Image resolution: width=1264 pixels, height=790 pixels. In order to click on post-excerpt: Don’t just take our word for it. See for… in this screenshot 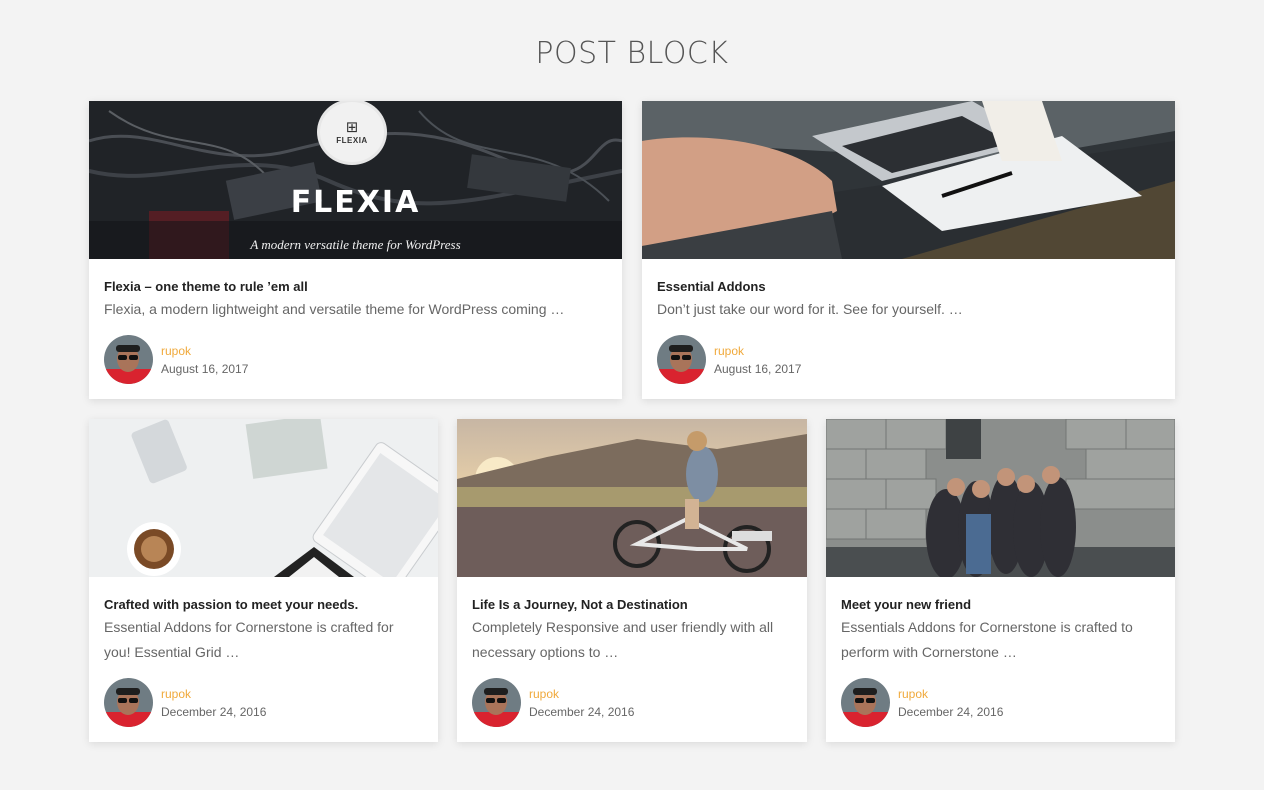, I will do `click(810, 309)`.